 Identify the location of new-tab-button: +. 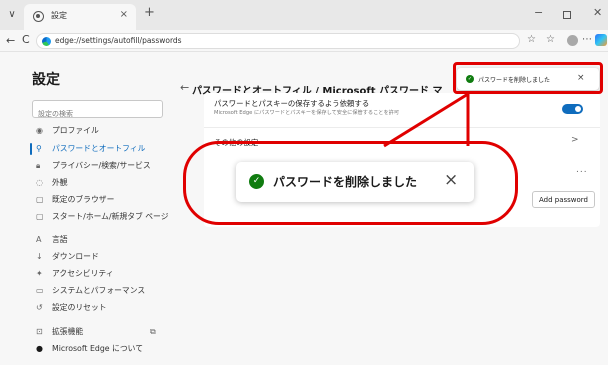
(149, 13).